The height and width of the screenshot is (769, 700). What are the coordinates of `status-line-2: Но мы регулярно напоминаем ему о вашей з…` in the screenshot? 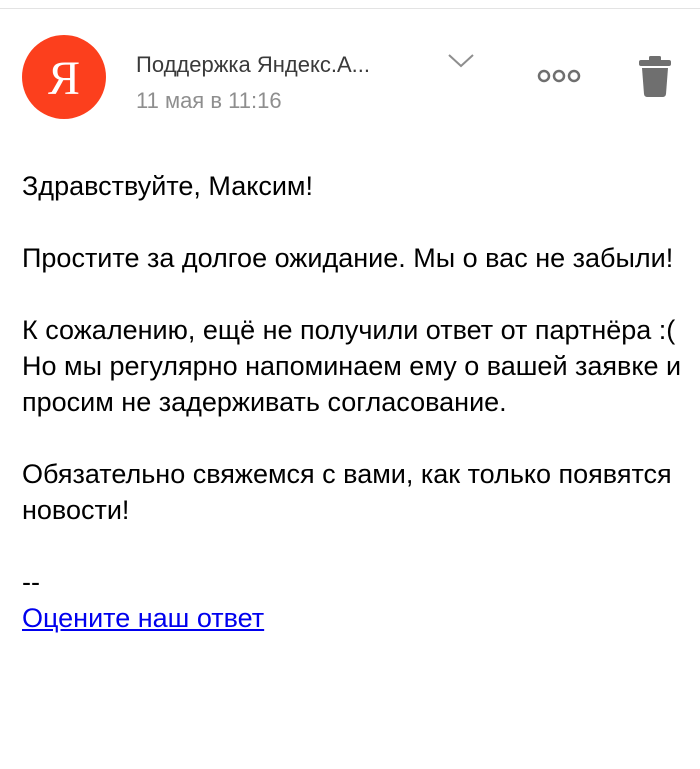 It's located at (352, 384).